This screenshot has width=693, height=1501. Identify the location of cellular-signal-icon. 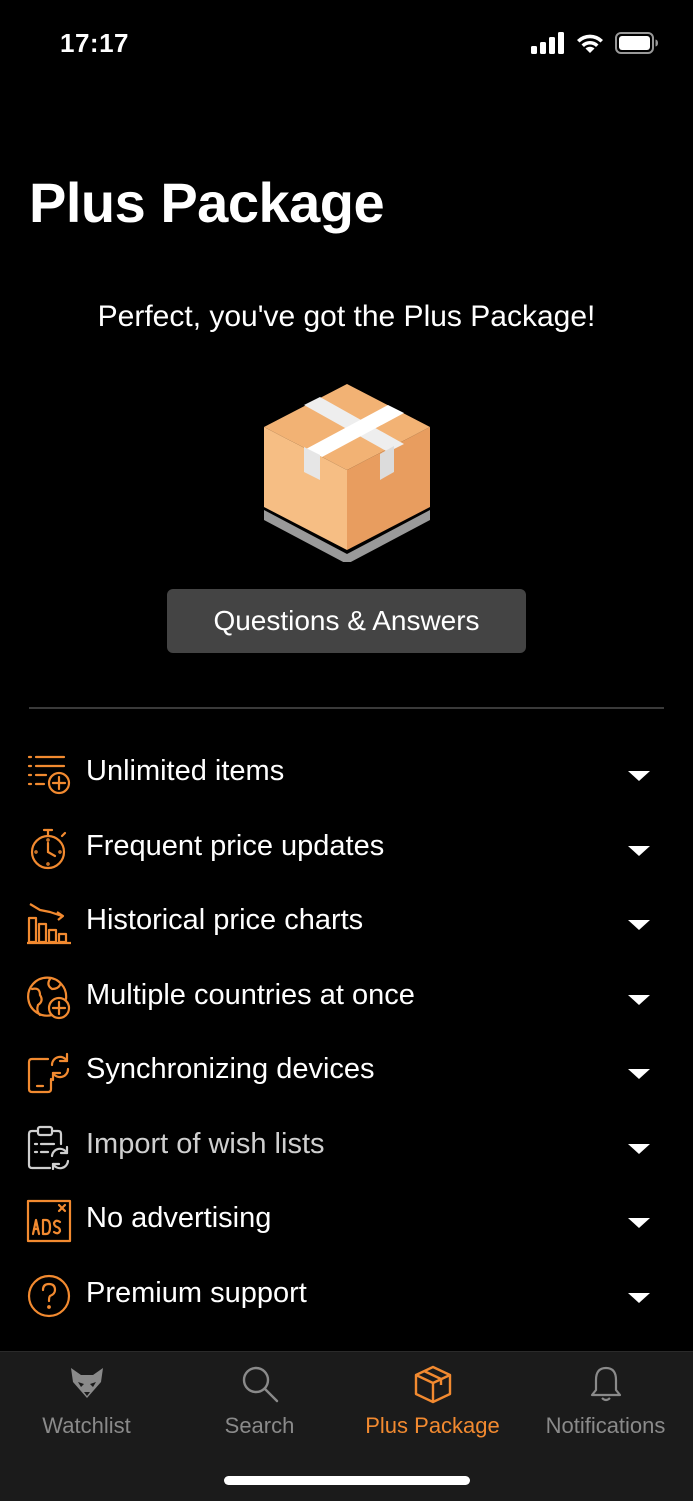
(547, 43).